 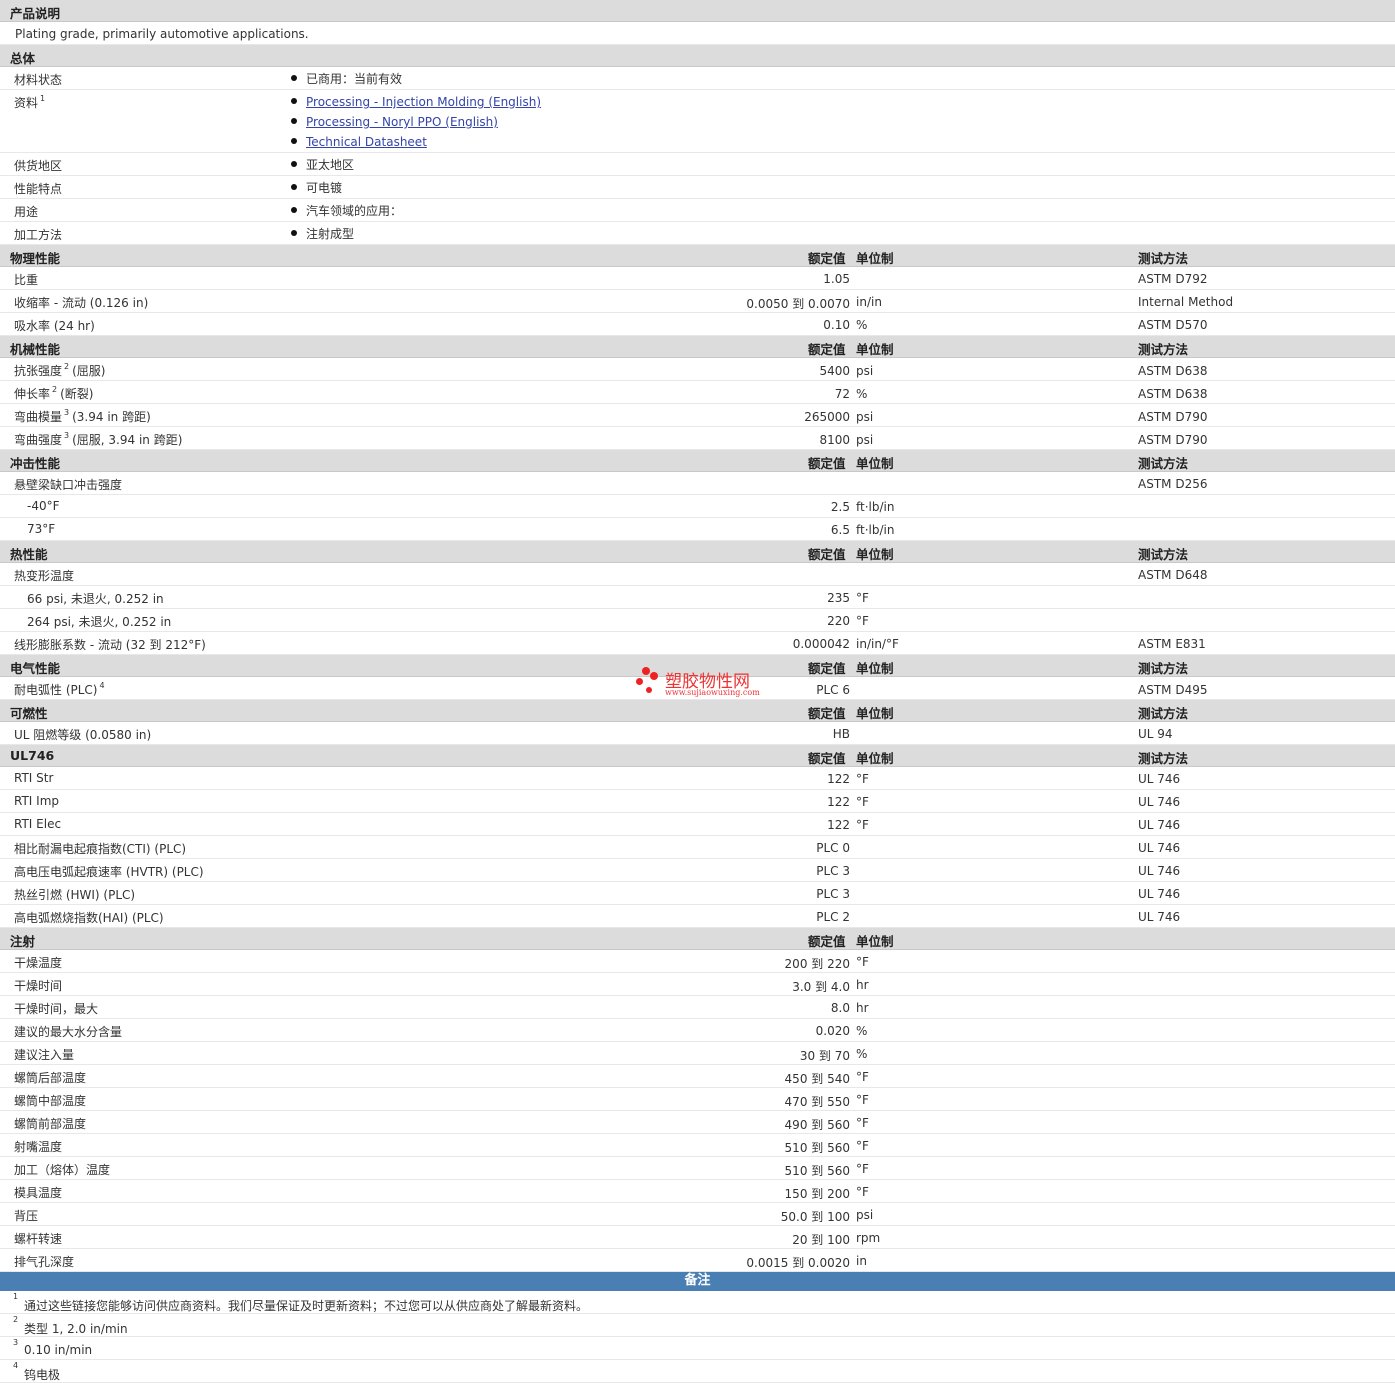 What do you see at coordinates (50, 1101) in the screenshot?
I see `property-name: 螺筒中部温度` at bounding box center [50, 1101].